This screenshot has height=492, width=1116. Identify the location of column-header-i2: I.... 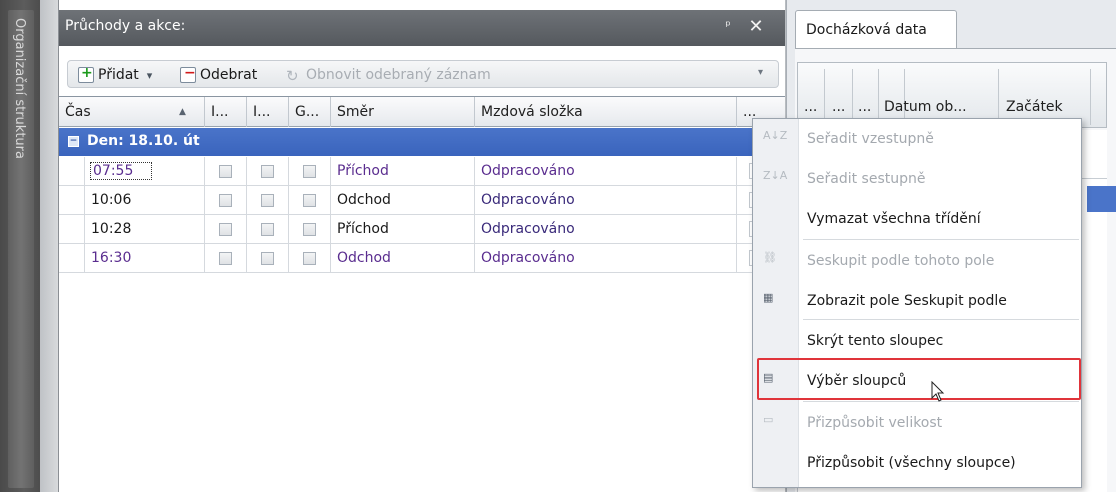
(268, 112).